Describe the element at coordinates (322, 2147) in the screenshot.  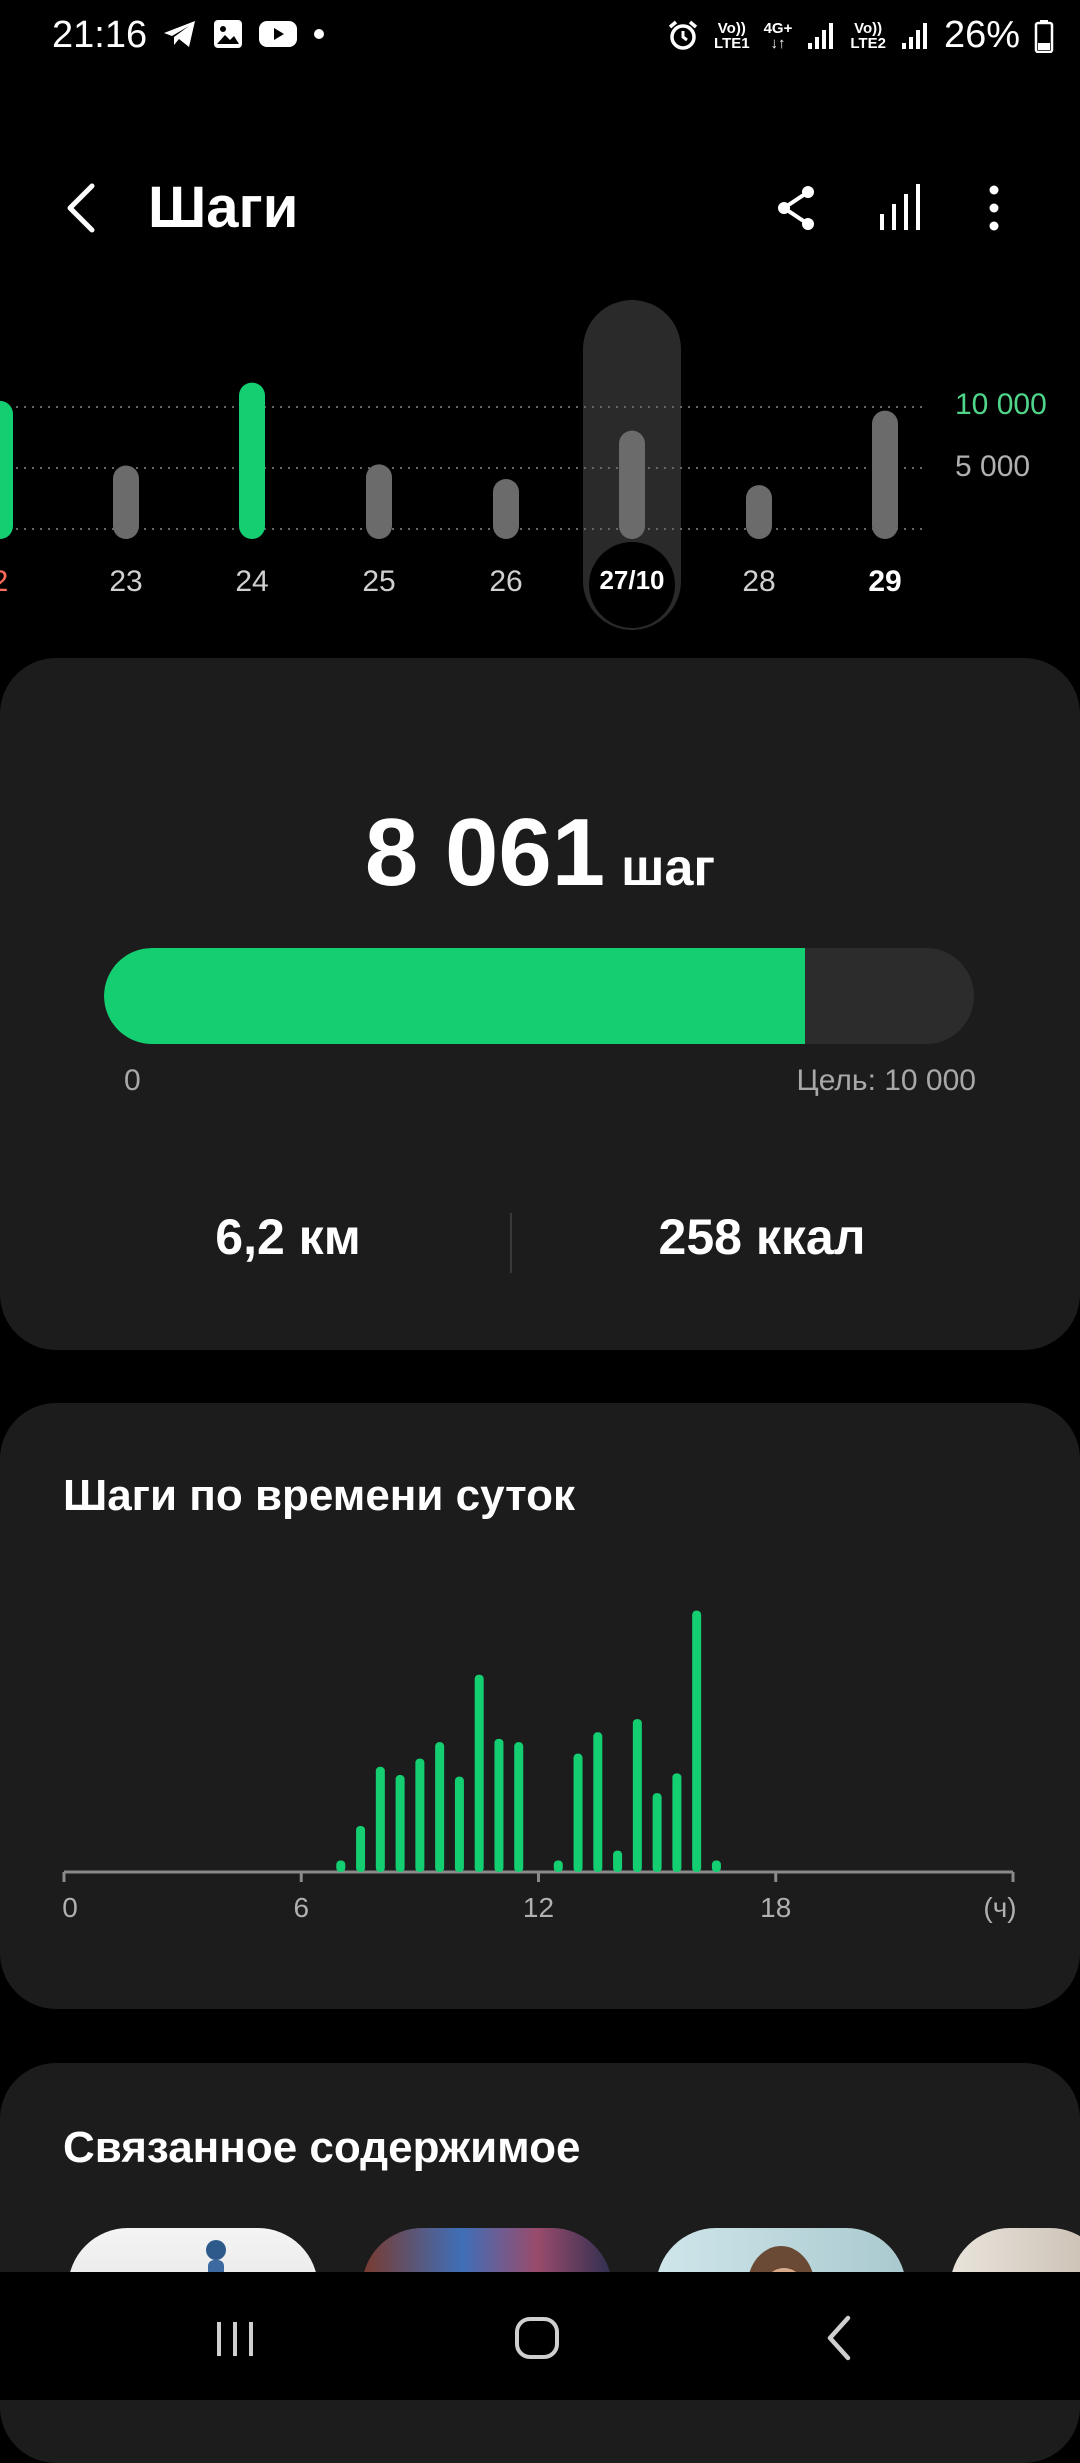
I see `related-section-title: Связанное содержимое` at that location.